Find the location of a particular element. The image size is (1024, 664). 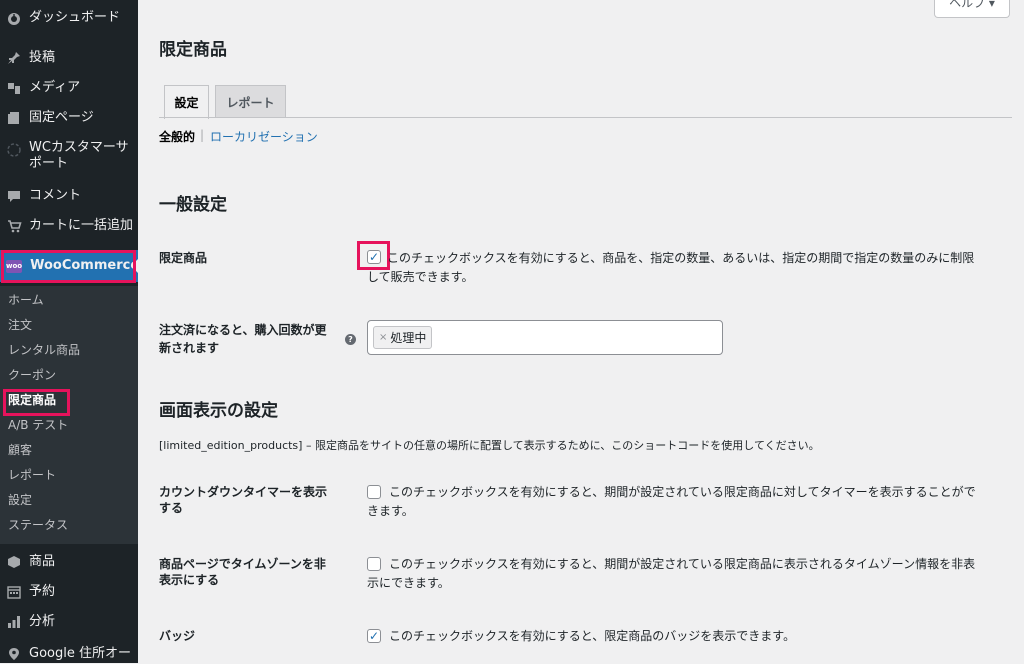

pin-icon is located at coordinates (14, 58).